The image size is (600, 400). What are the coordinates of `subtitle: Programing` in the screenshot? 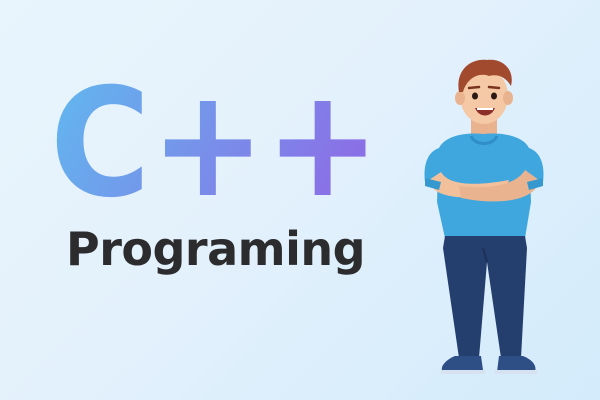 It's located at (216, 249).